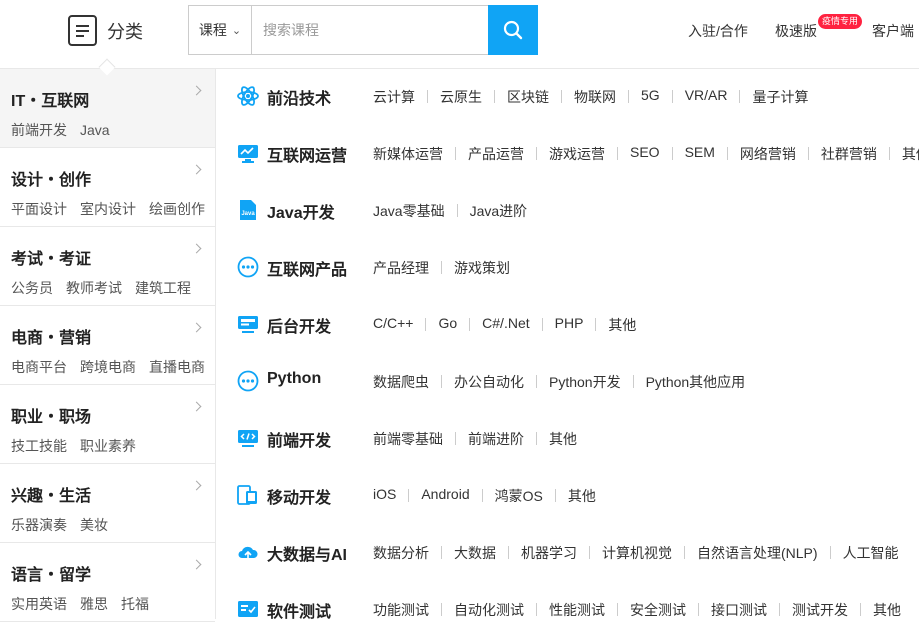  I want to click on sidebar-sub-link: 职业素养, so click(108, 446).